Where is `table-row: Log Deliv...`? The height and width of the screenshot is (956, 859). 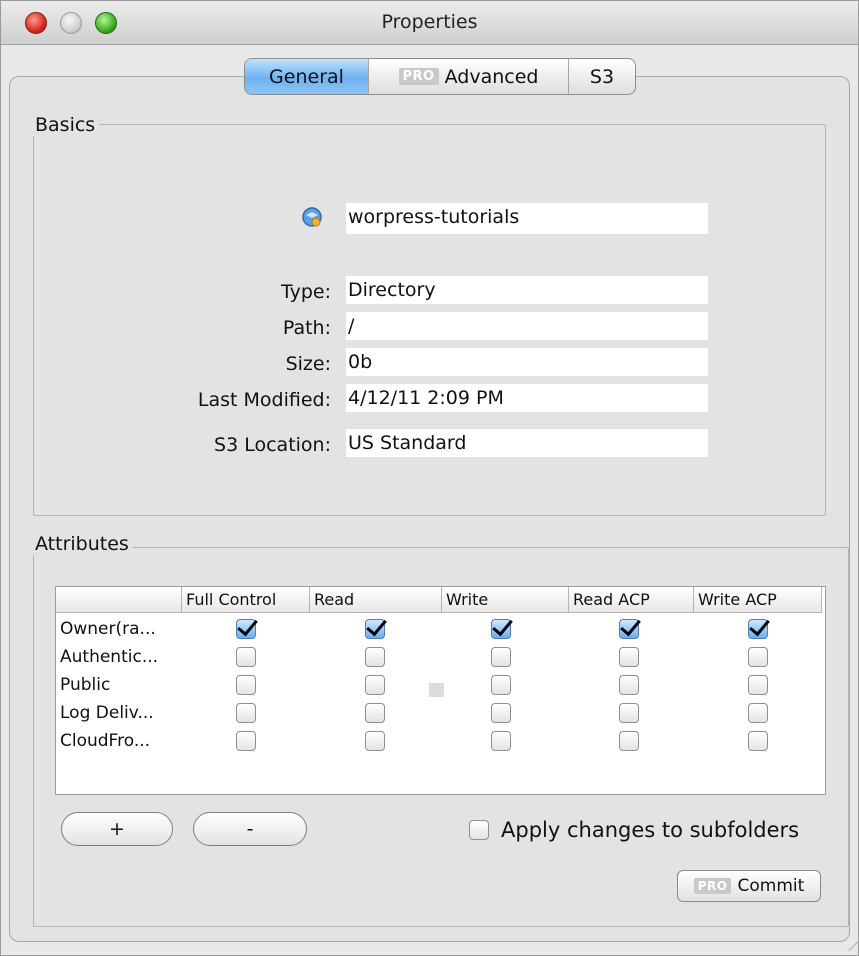 table-row: Log Deliv... is located at coordinates (439, 714).